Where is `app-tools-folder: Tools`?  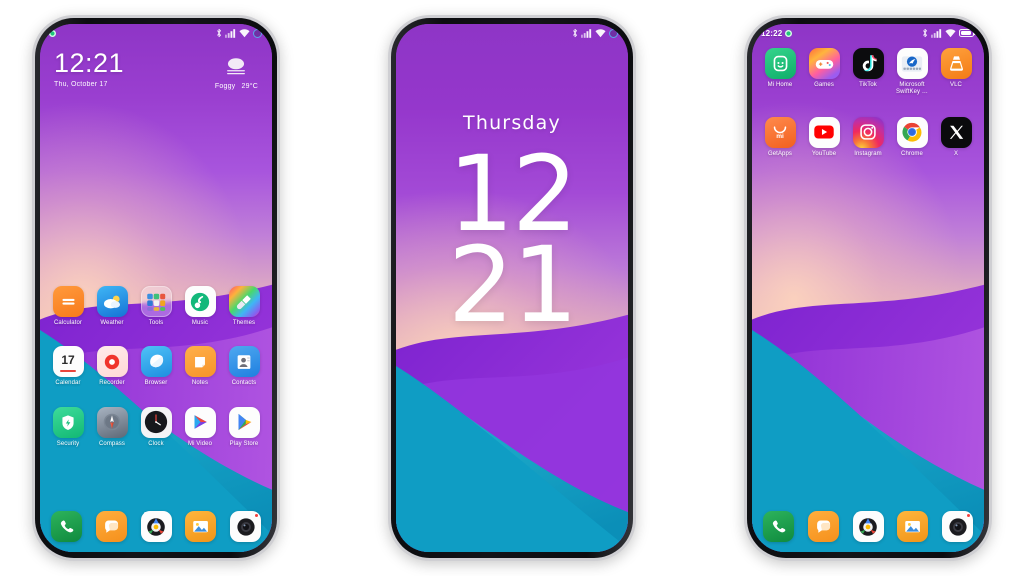
app-tools-folder: Tools is located at coordinates (156, 306).